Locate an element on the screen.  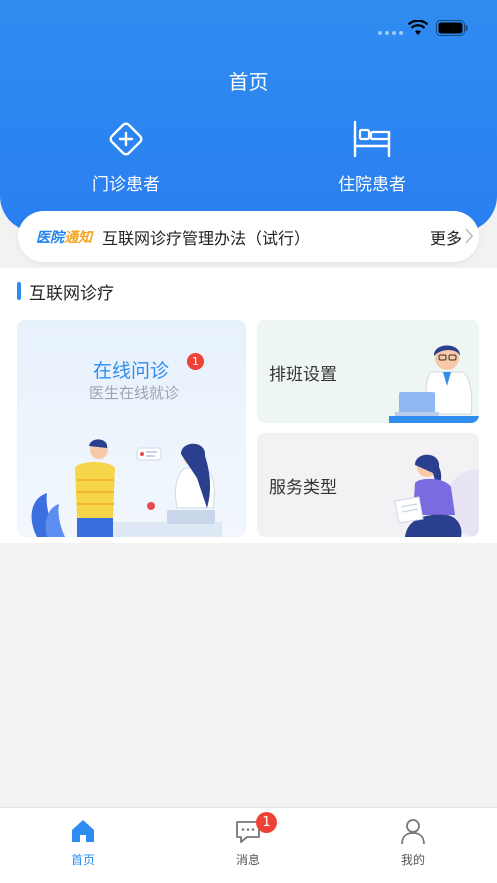
outpatient-entry: 门诊患者 is located at coordinates (126, 156).